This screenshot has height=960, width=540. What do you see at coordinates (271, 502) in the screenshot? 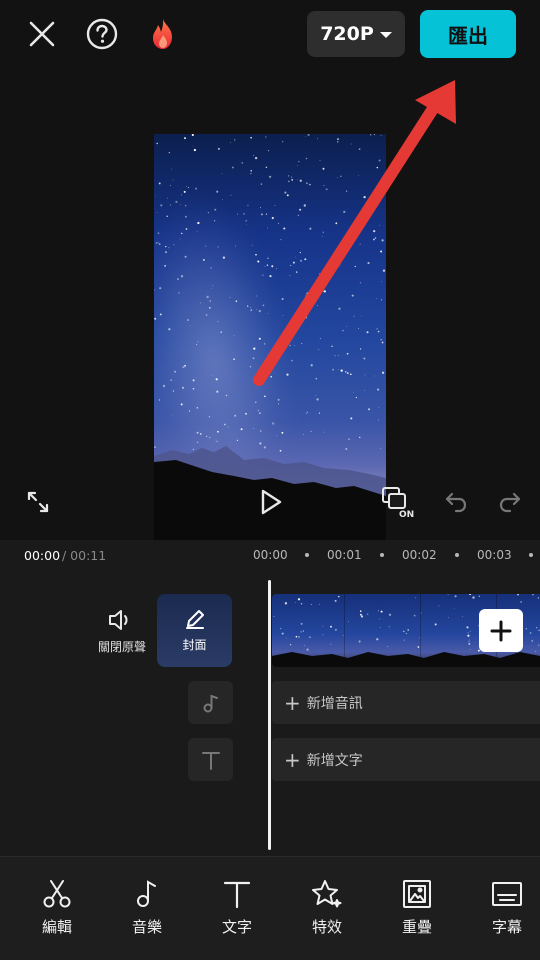
I see `play-icon` at bounding box center [271, 502].